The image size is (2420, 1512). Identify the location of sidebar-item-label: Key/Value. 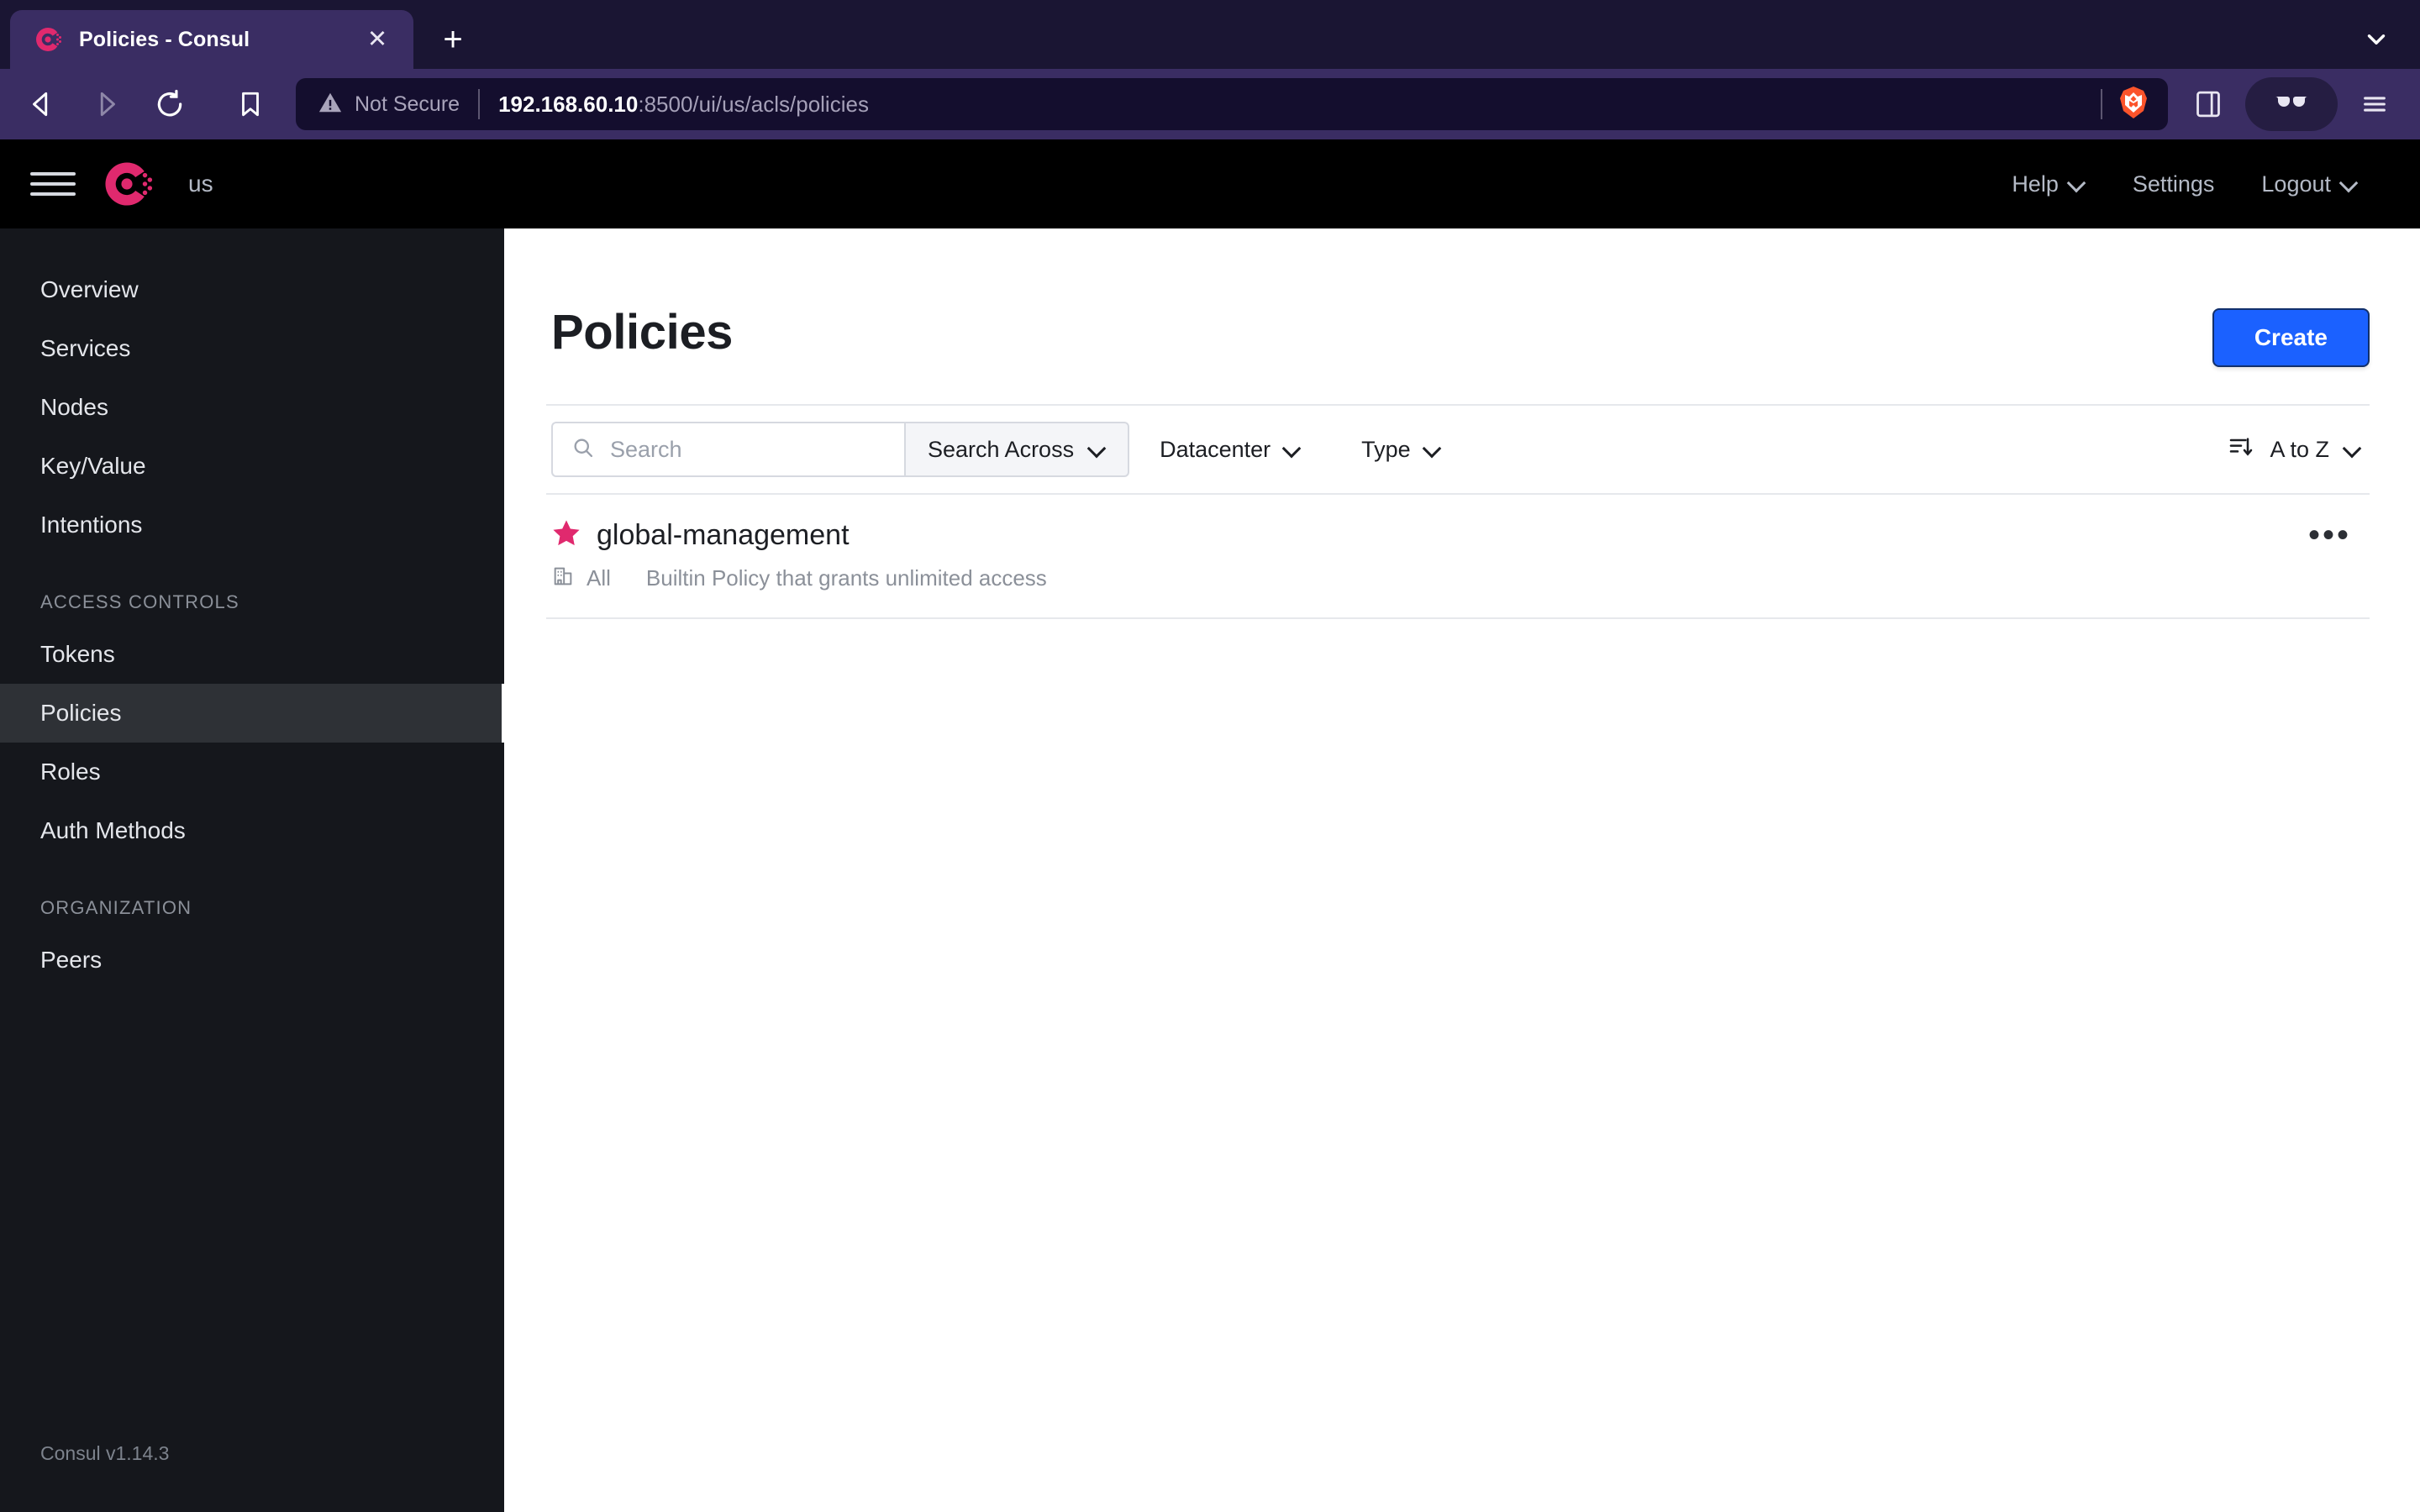
(93, 466).